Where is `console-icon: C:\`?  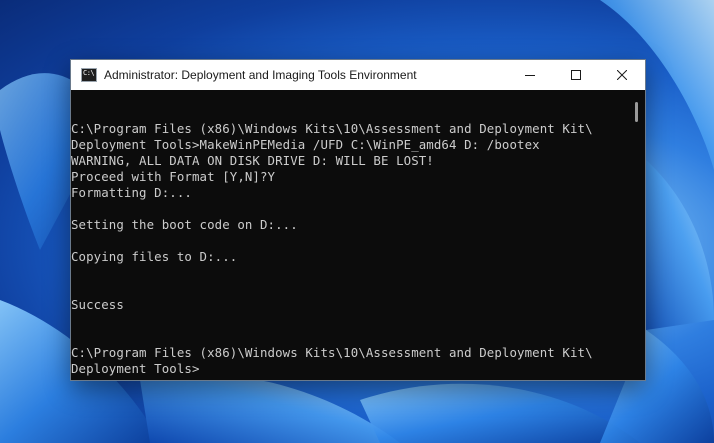
console-icon: C:\ is located at coordinates (89, 75).